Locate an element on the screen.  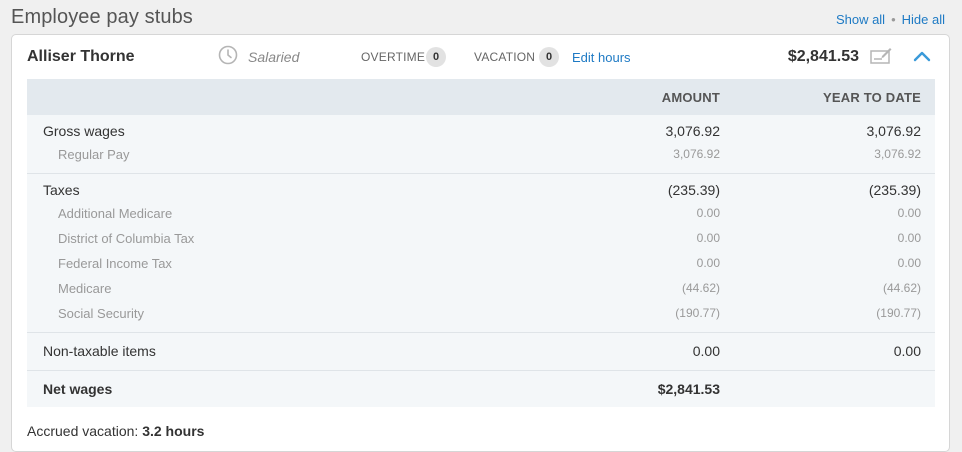
row-label: Taxes is located at coordinates (61, 190).